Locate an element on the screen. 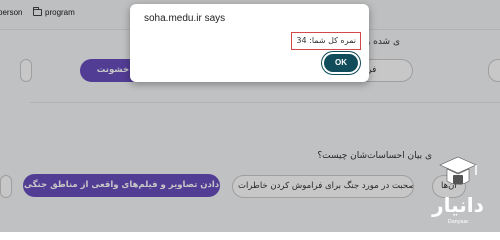  dialog-message: نمره کل شما: 34 is located at coordinates (326, 41).